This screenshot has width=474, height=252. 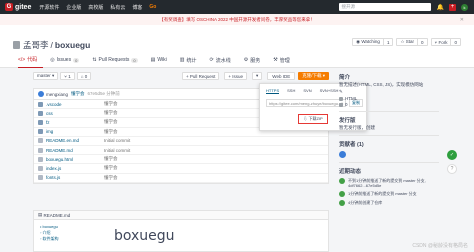 What do you see at coordinates (75, 159) in the screenshot?
I see `file-name: boxuegu.html` at bounding box center [75, 159].